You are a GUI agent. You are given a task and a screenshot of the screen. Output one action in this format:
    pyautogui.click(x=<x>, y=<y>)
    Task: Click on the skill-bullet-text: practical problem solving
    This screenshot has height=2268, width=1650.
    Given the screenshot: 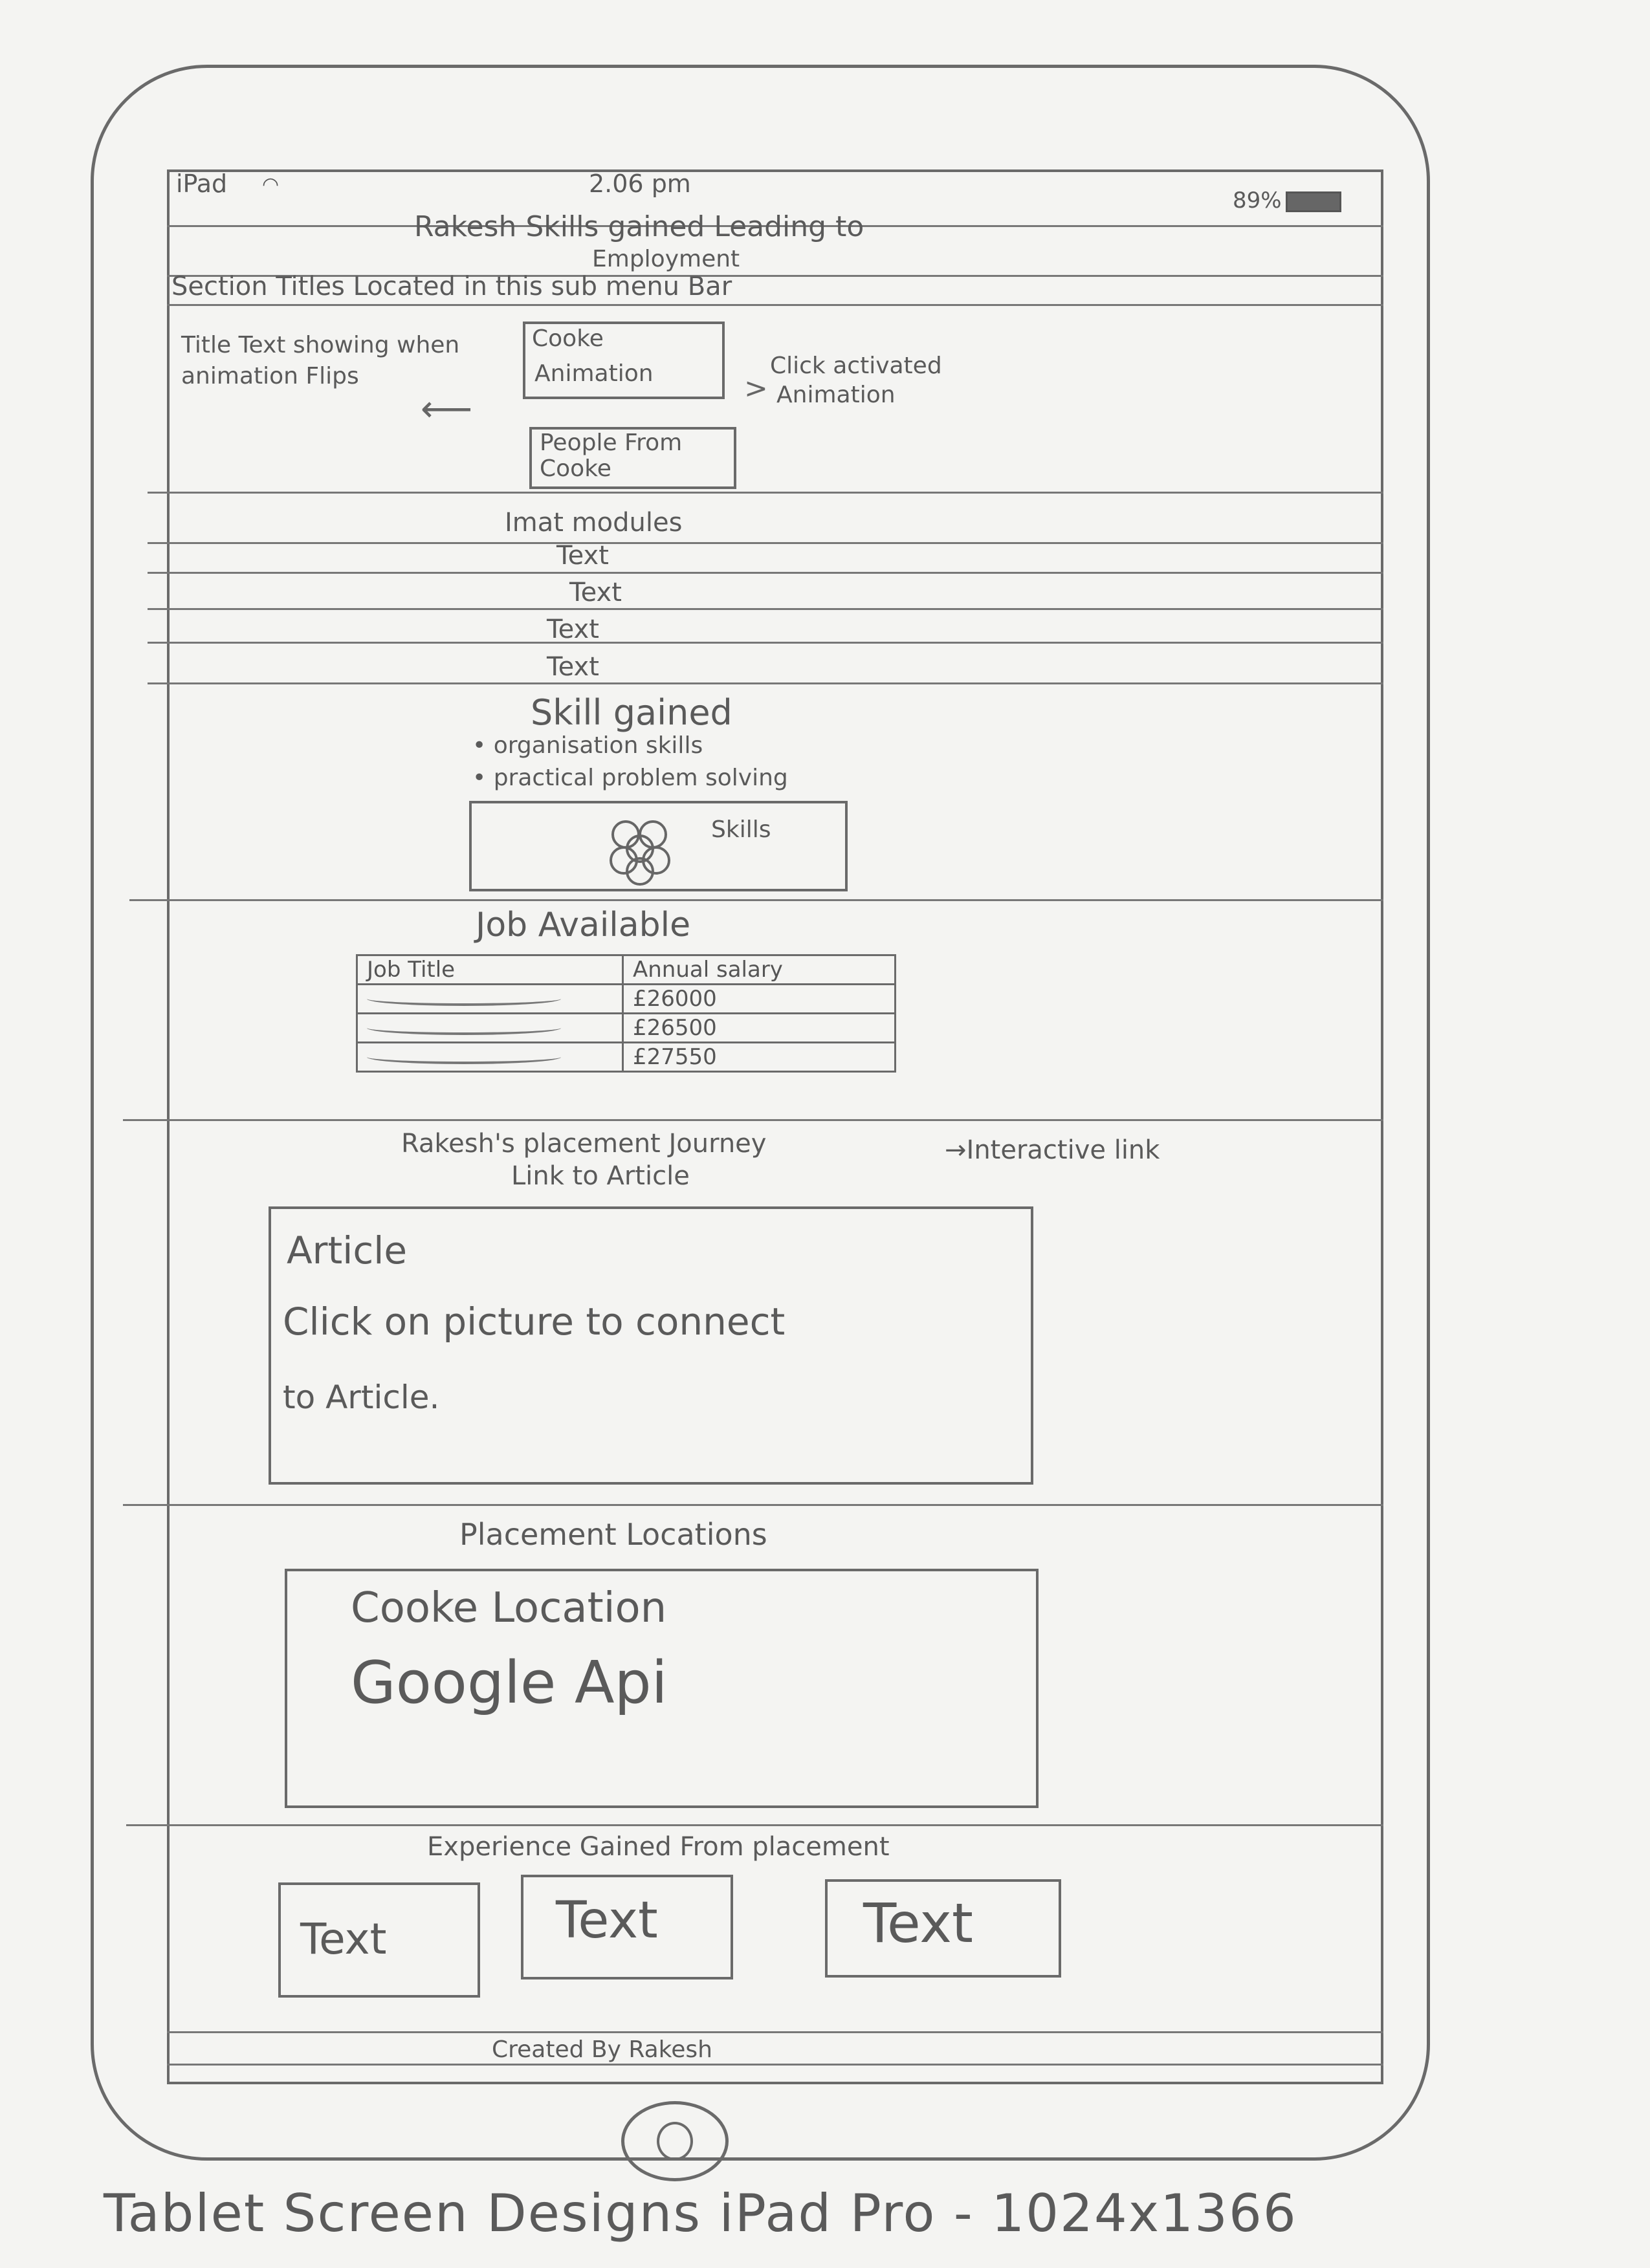 What is the action you would take?
    pyautogui.click(x=640, y=778)
    